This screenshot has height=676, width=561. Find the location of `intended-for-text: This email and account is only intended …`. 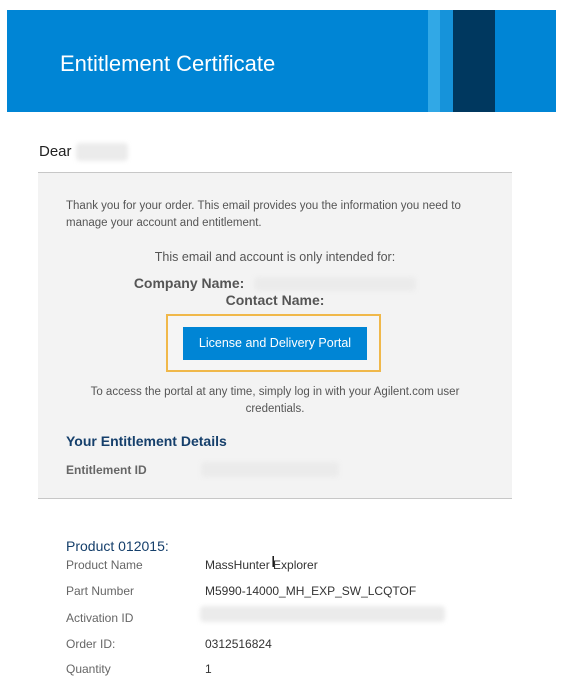

intended-for-text: This email and account is only intended … is located at coordinates (275, 257).